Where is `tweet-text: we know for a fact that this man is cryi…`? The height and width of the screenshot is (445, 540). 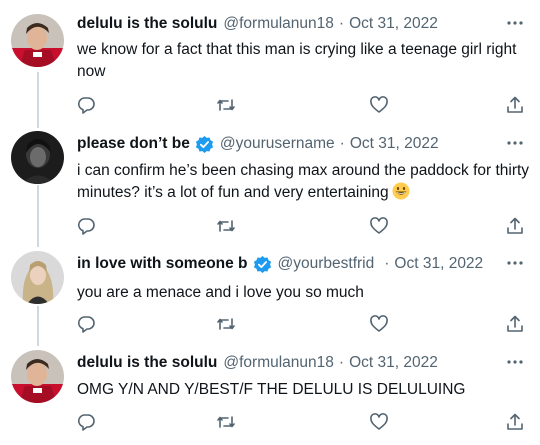 tweet-text: we know for a fact that this man is cryi… is located at coordinates (297, 60).